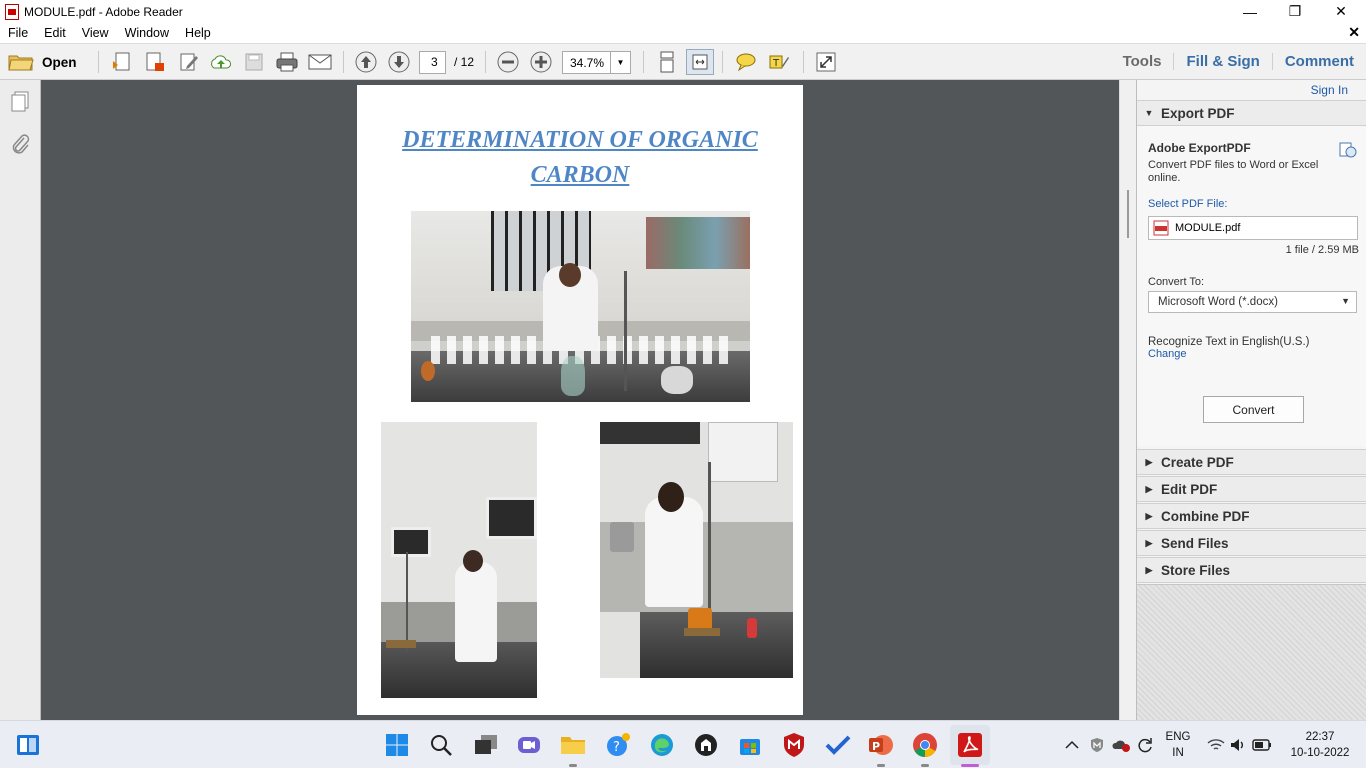  Describe the element at coordinates (1251, 516) in the screenshot. I see `combine-pdf-header: ▶ Combine PDF` at that location.